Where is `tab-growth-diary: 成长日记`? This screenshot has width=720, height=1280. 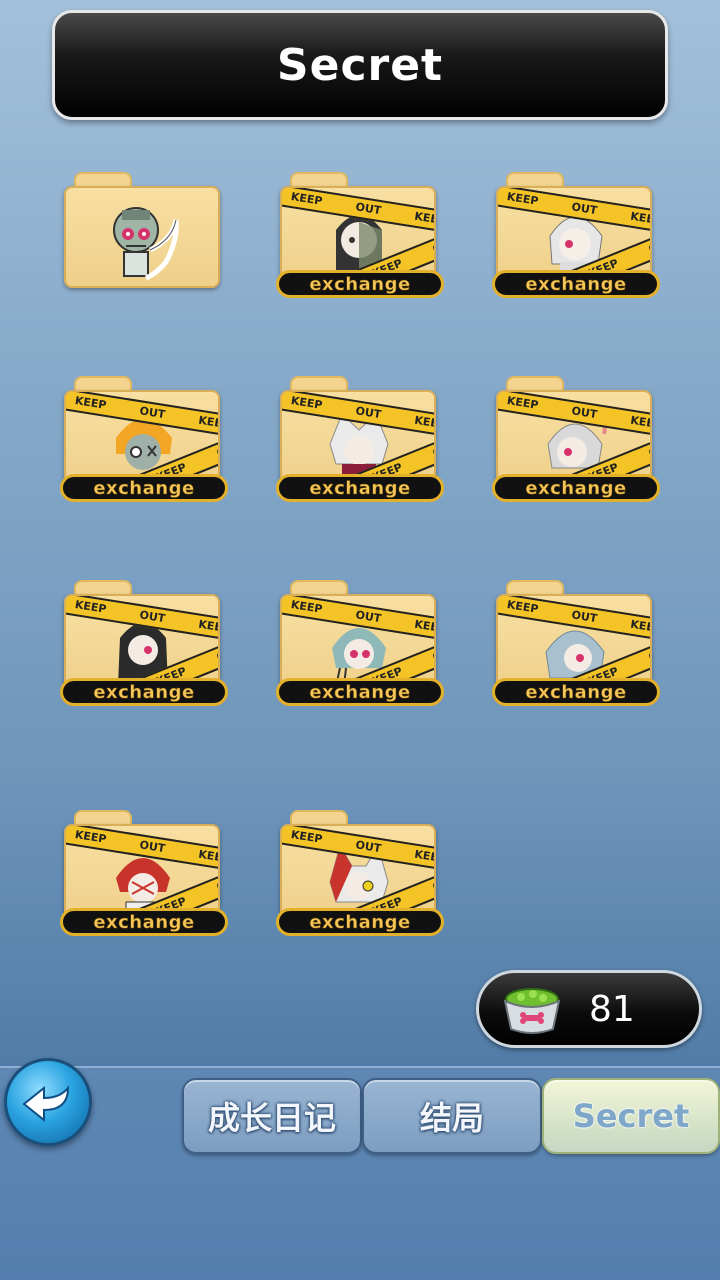
tab-growth-diary: 成长日记 is located at coordinates (272, 1116).